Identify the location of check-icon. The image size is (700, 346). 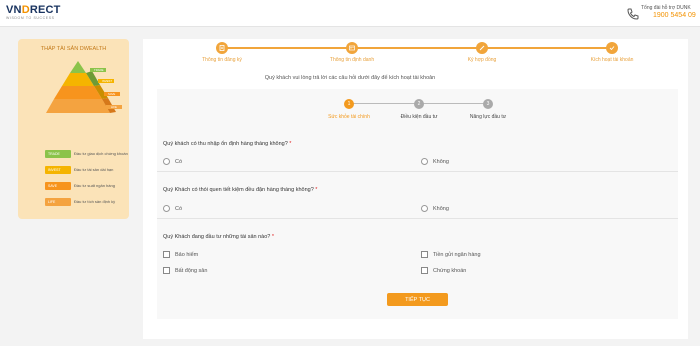
(612, 48).